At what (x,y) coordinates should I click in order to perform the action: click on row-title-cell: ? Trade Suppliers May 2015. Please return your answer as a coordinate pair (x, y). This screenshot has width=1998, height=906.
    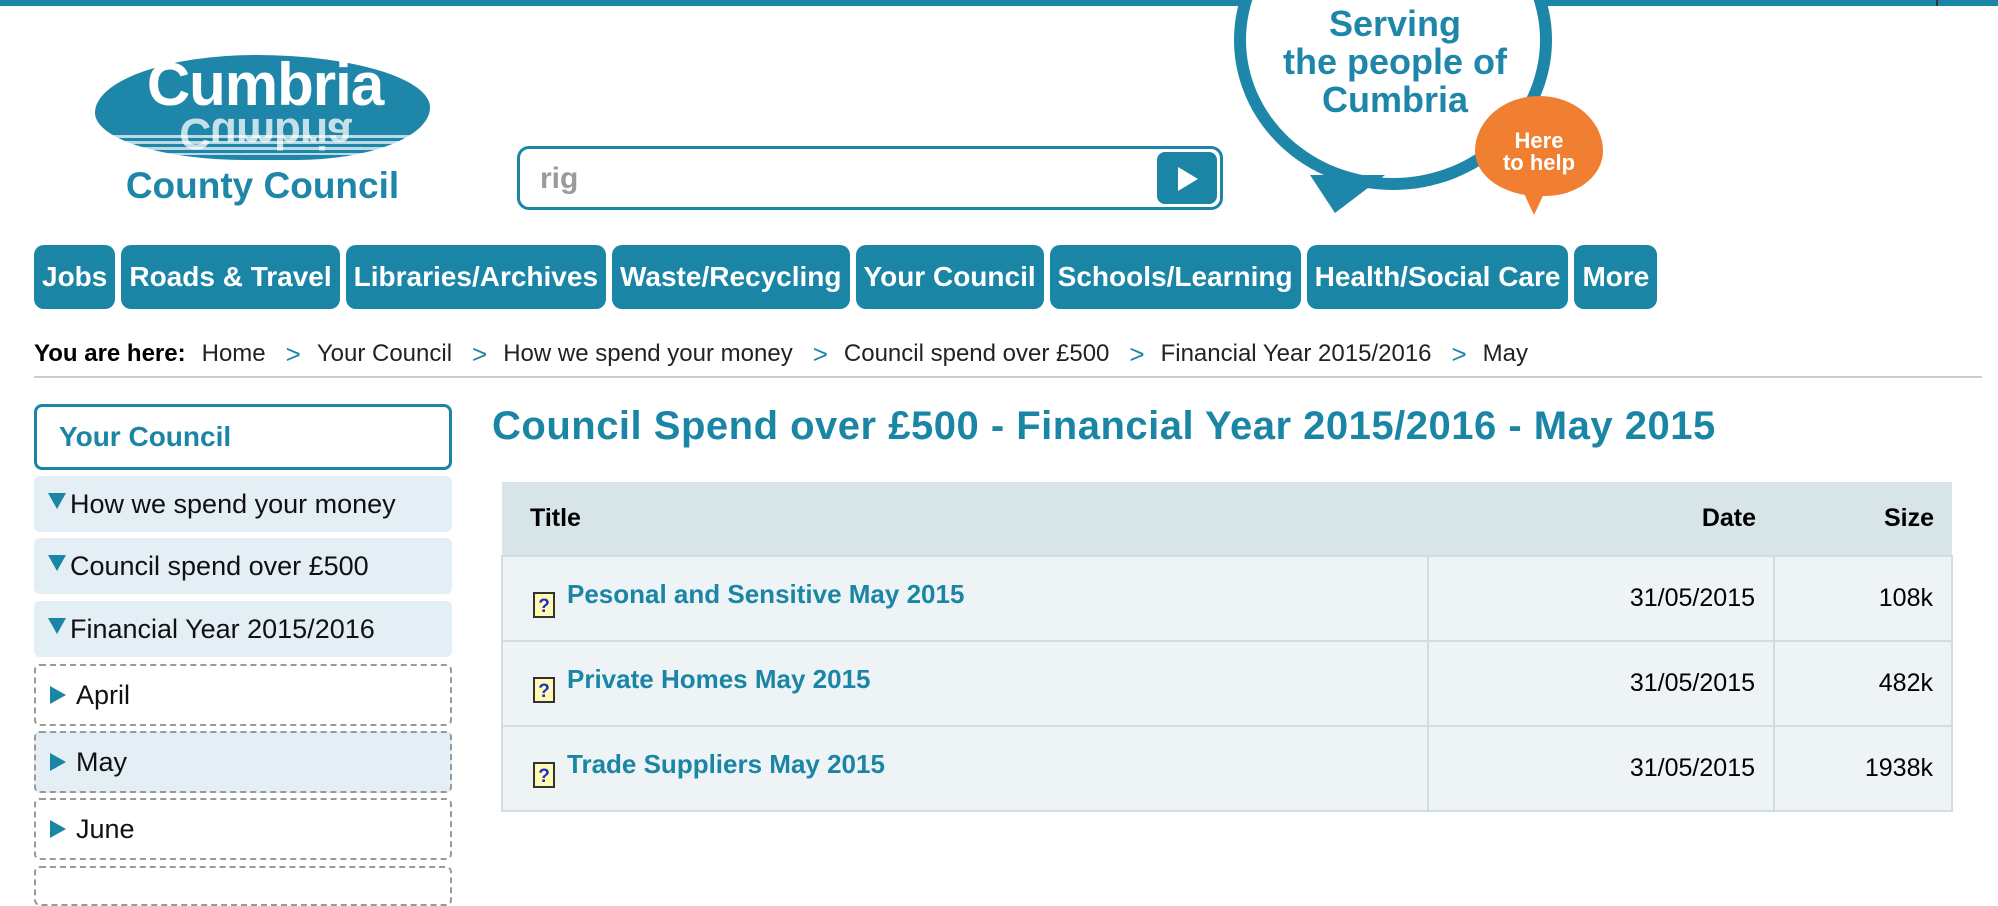
    Looking at the image, I should click on (965, 768).